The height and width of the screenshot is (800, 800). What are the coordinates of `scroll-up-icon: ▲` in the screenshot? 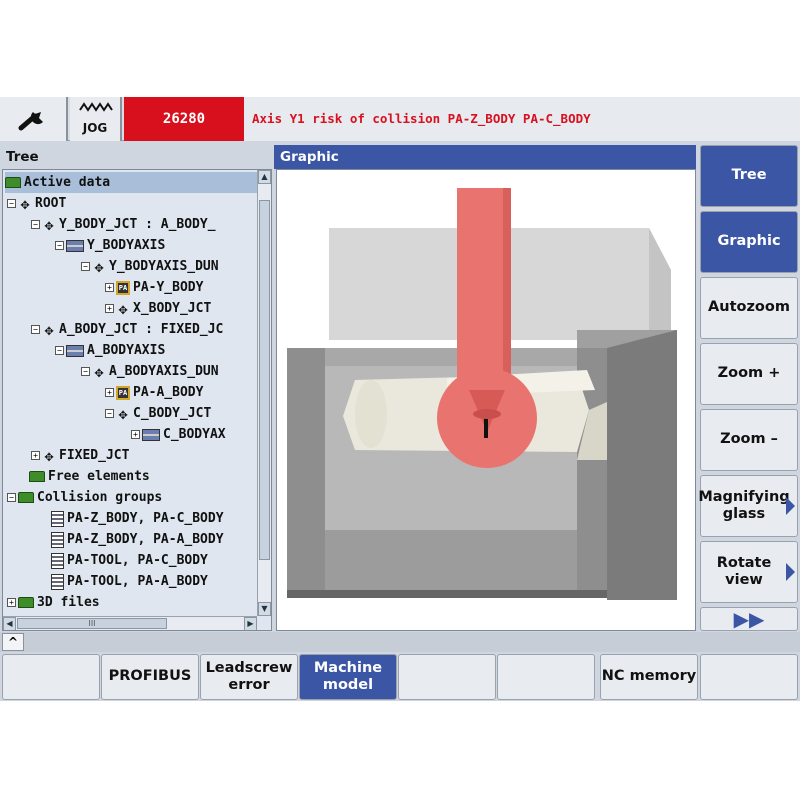 It's located at (264, 177).